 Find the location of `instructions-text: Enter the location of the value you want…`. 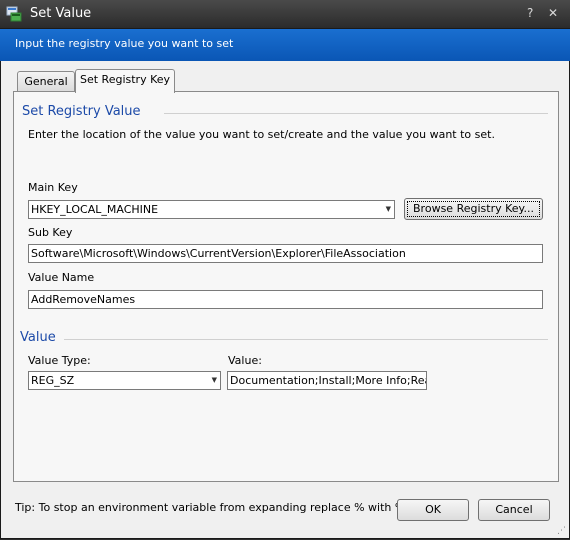

instructions-text: Enter the location of the value you want… is located at coordinates (261, 134).